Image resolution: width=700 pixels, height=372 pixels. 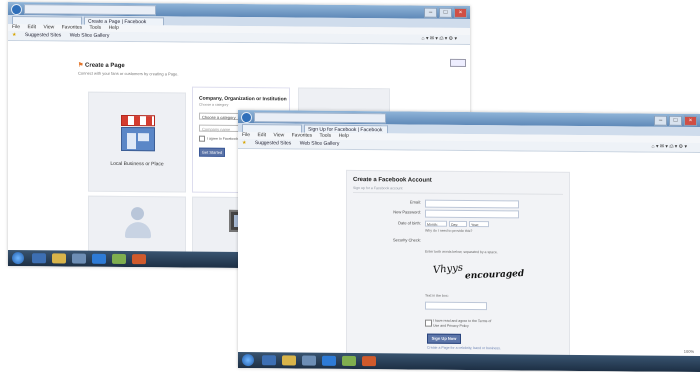 I want to click on birth-day-select: Day:, so click(x=458, y=223).